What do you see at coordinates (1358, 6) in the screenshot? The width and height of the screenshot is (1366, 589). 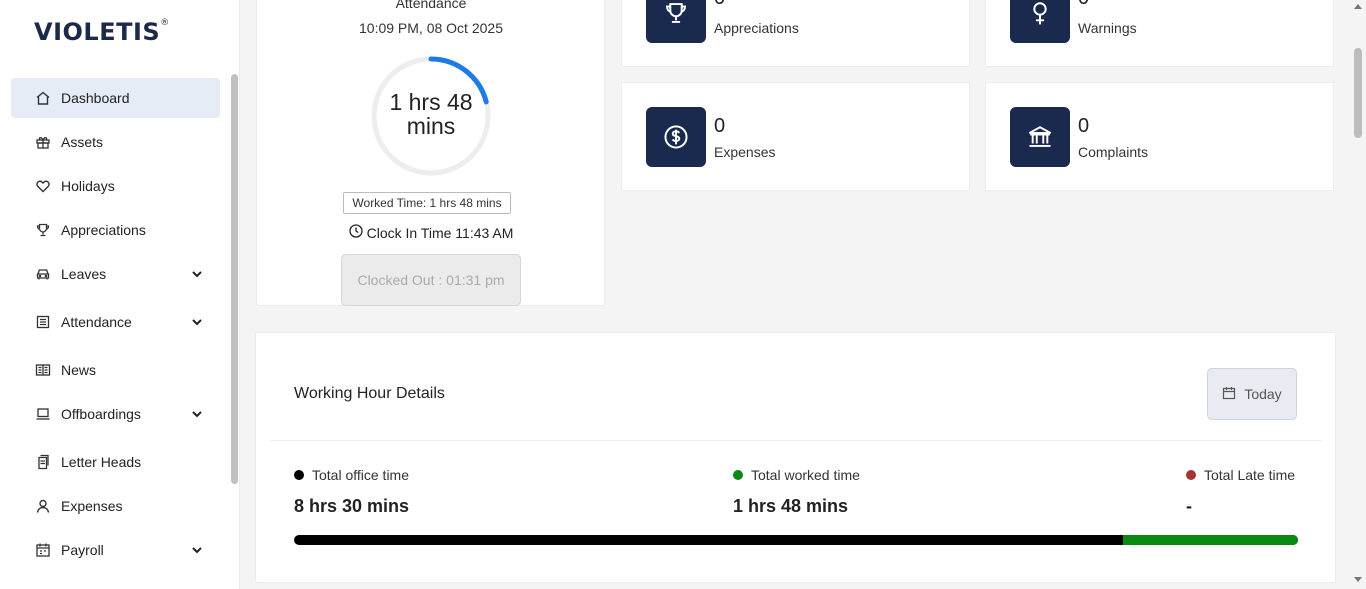 I see `scroll-up-arrow` at bounding box center [1358, 6].